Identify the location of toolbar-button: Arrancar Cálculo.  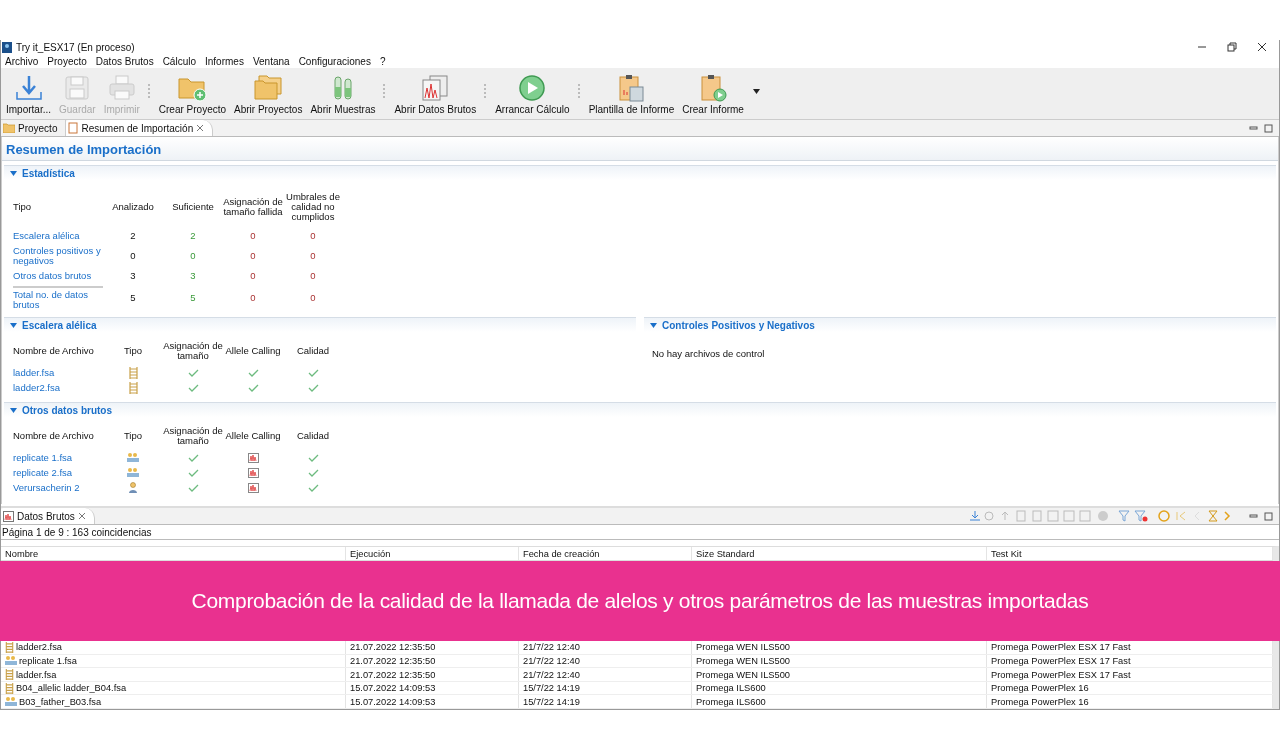
(532, 95).